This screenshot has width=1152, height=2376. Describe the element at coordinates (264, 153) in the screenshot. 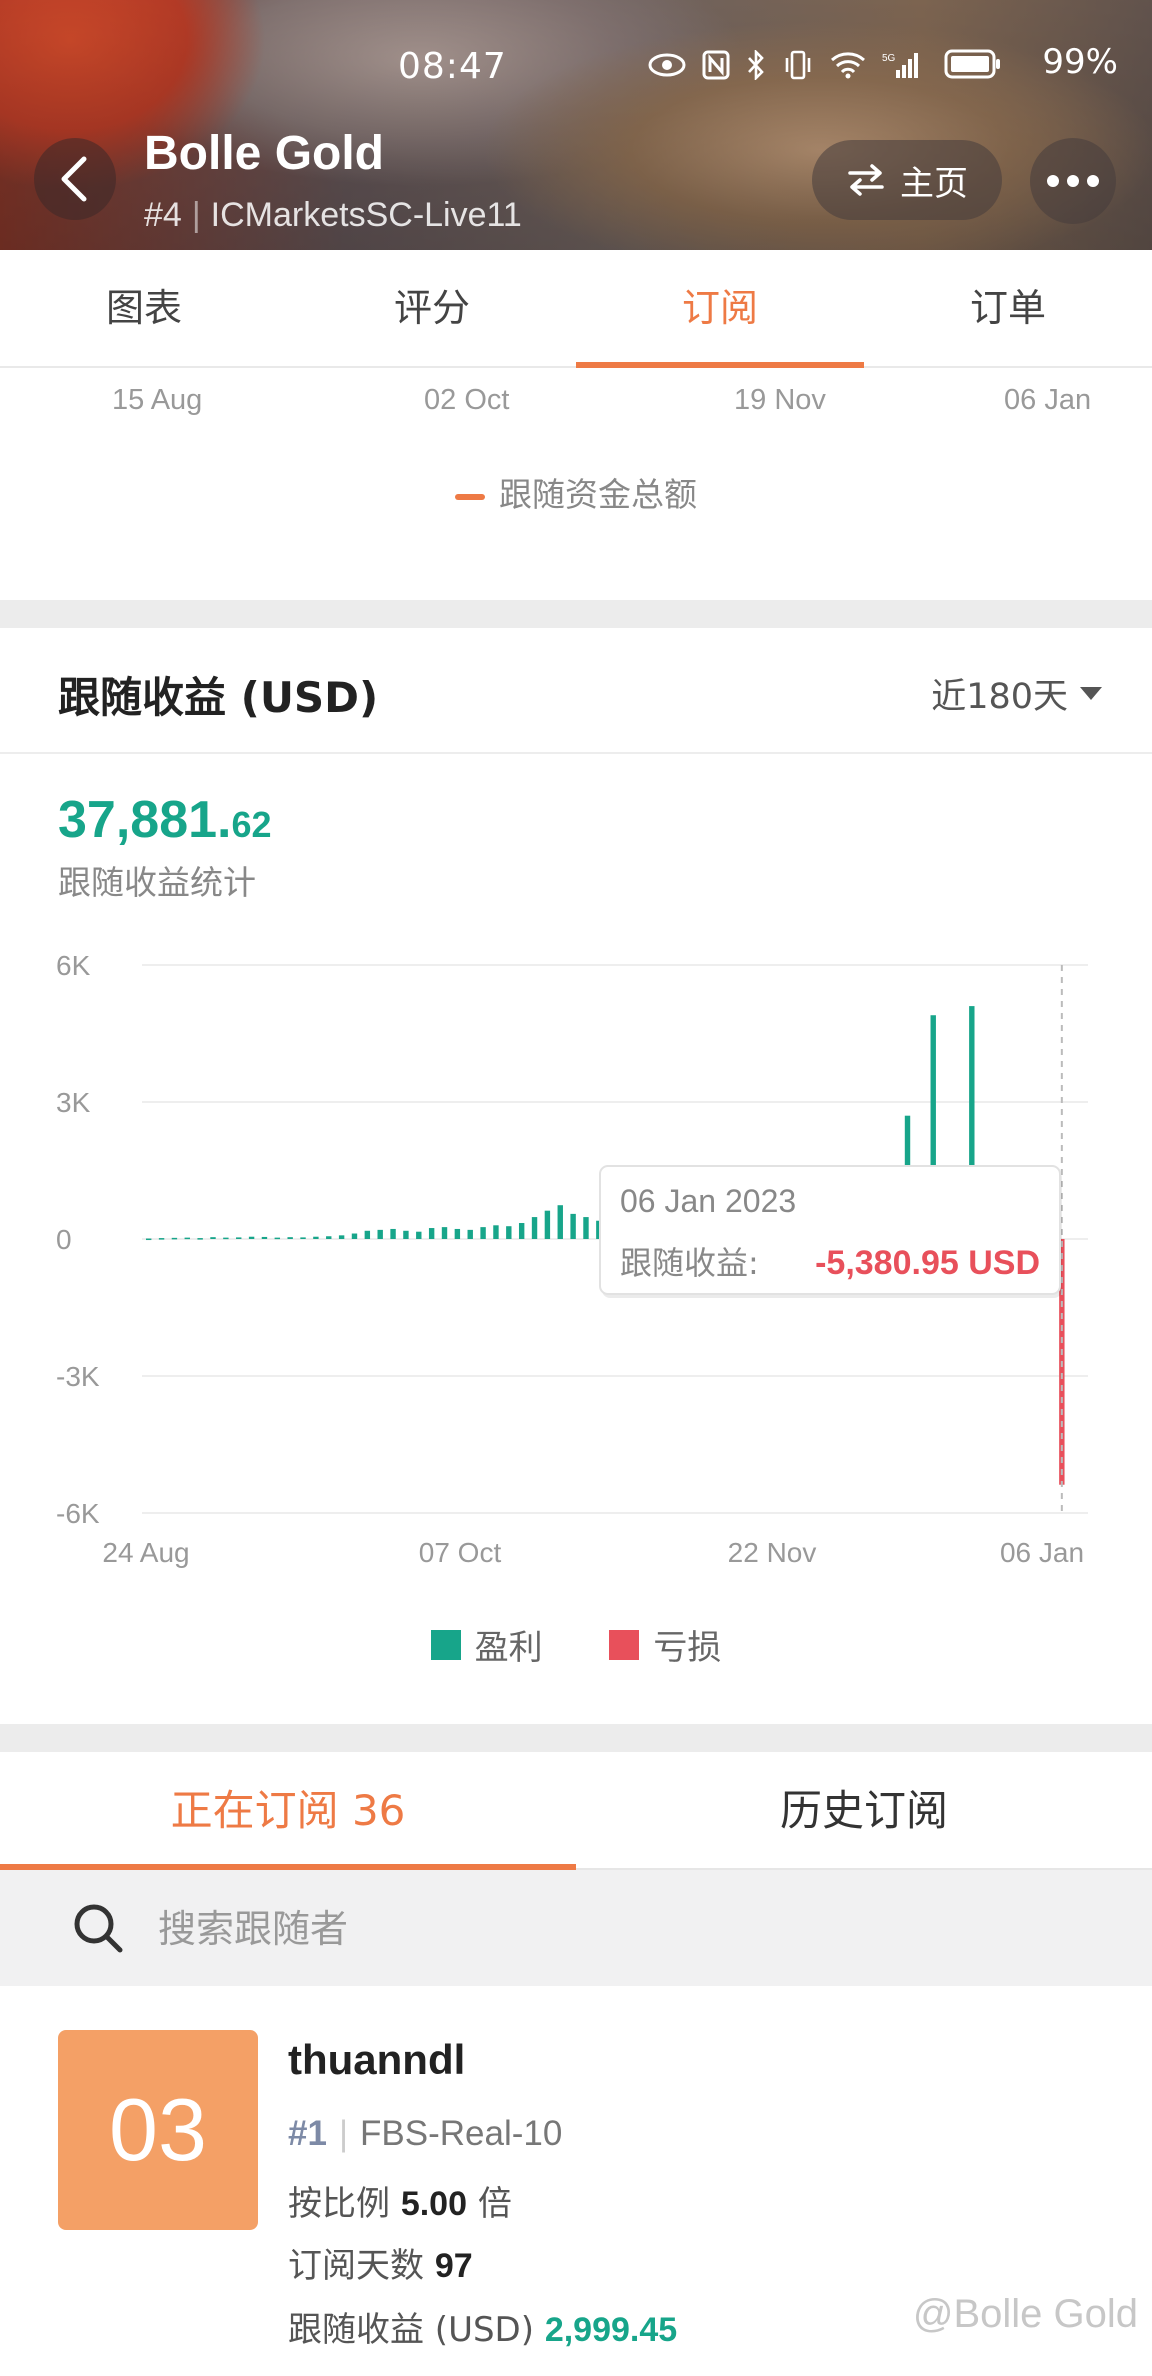

I see `page-title: Bolle Gold` at that location.